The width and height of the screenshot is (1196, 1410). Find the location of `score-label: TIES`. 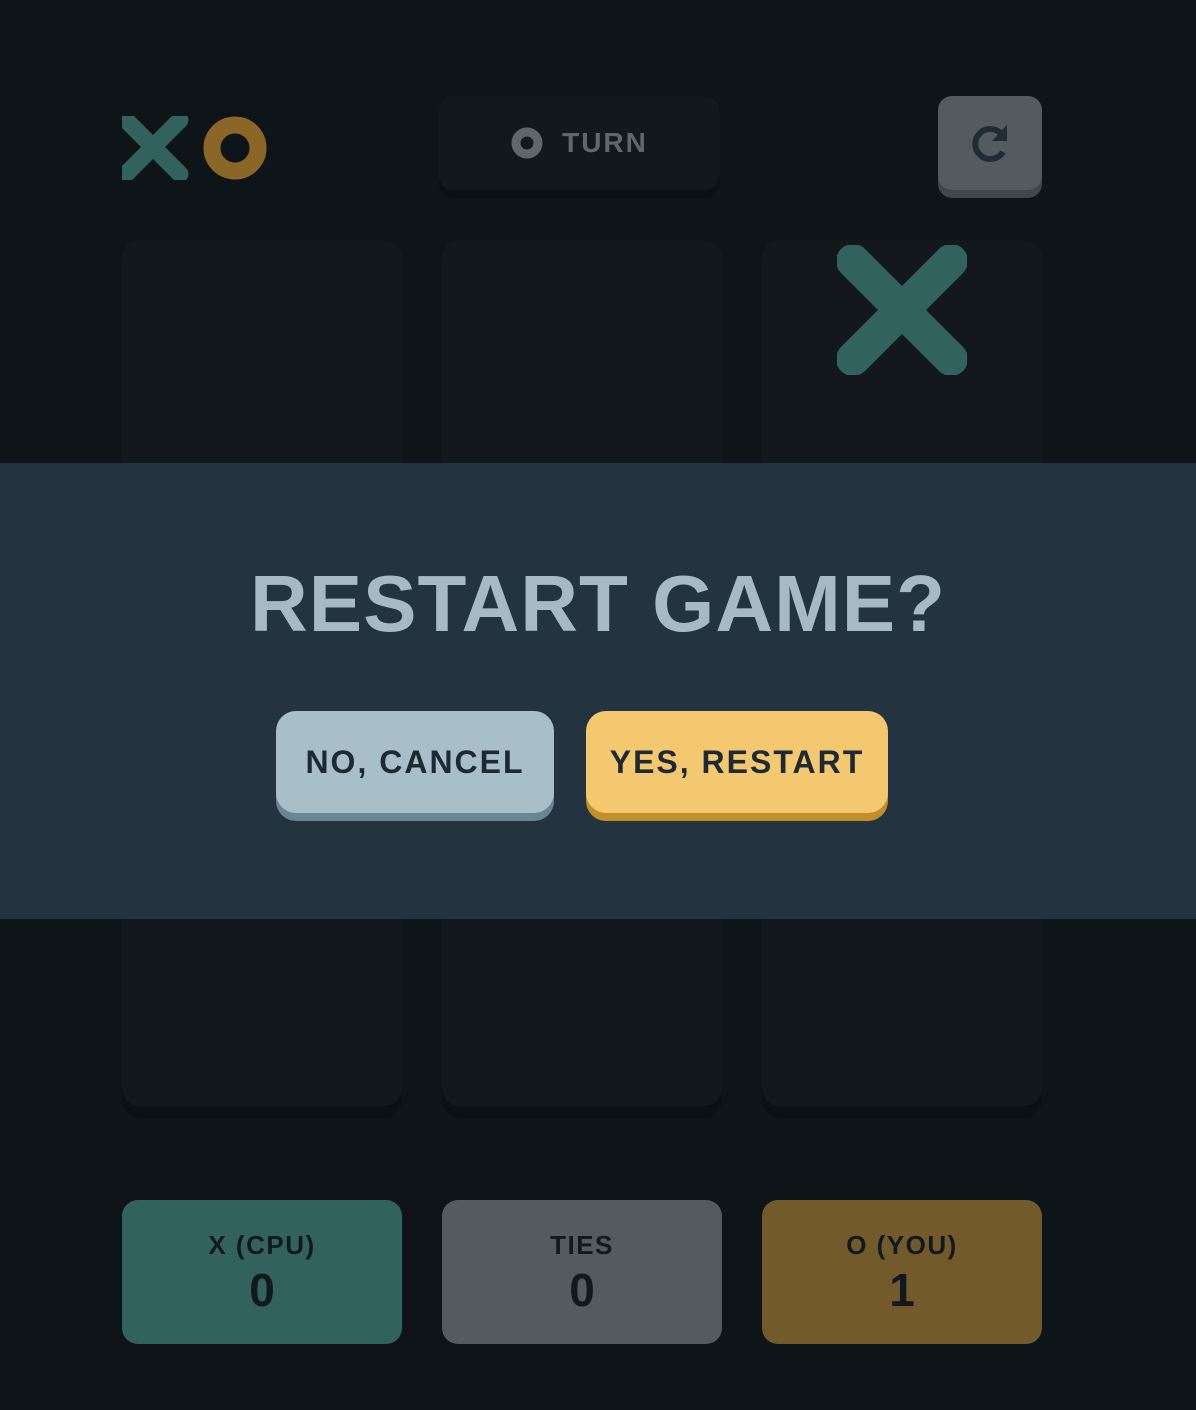

score-label: TIES is located at coordinates (582, 1244).